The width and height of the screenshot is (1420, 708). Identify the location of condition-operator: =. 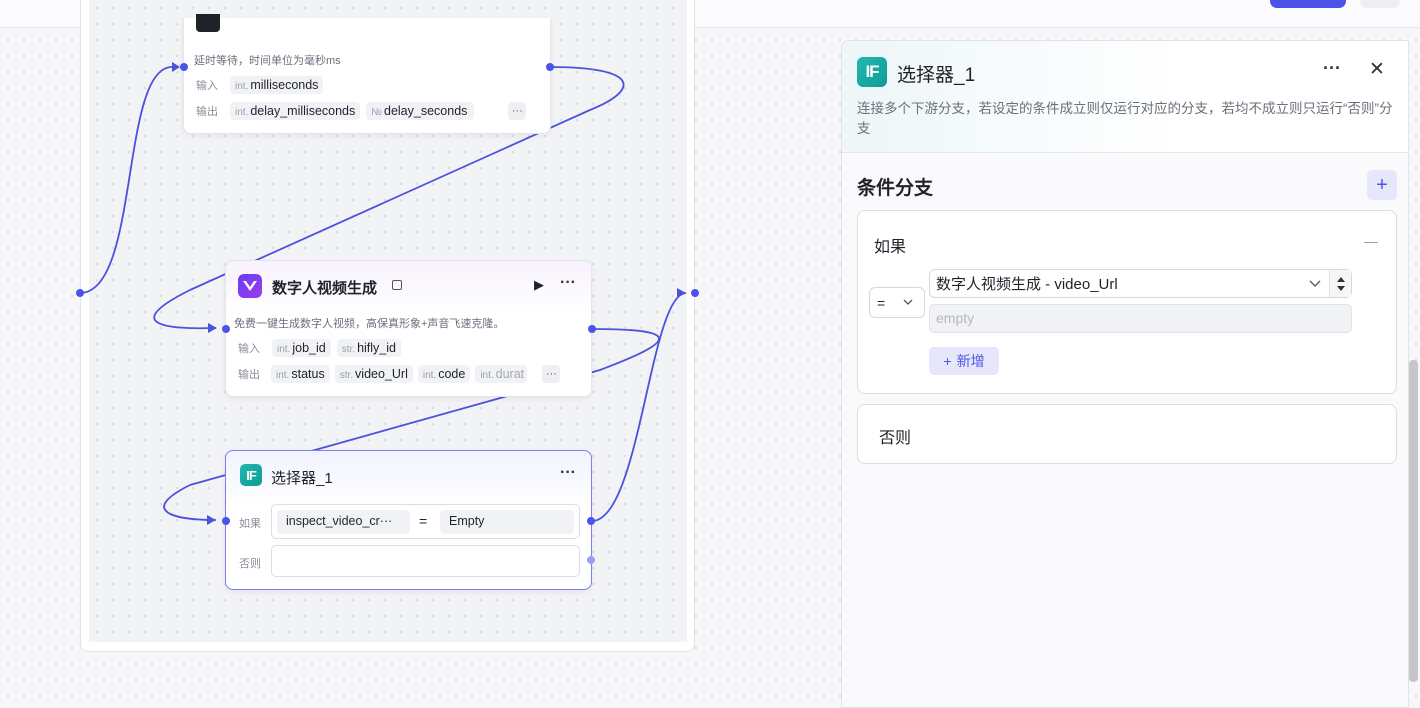
(423, 521).